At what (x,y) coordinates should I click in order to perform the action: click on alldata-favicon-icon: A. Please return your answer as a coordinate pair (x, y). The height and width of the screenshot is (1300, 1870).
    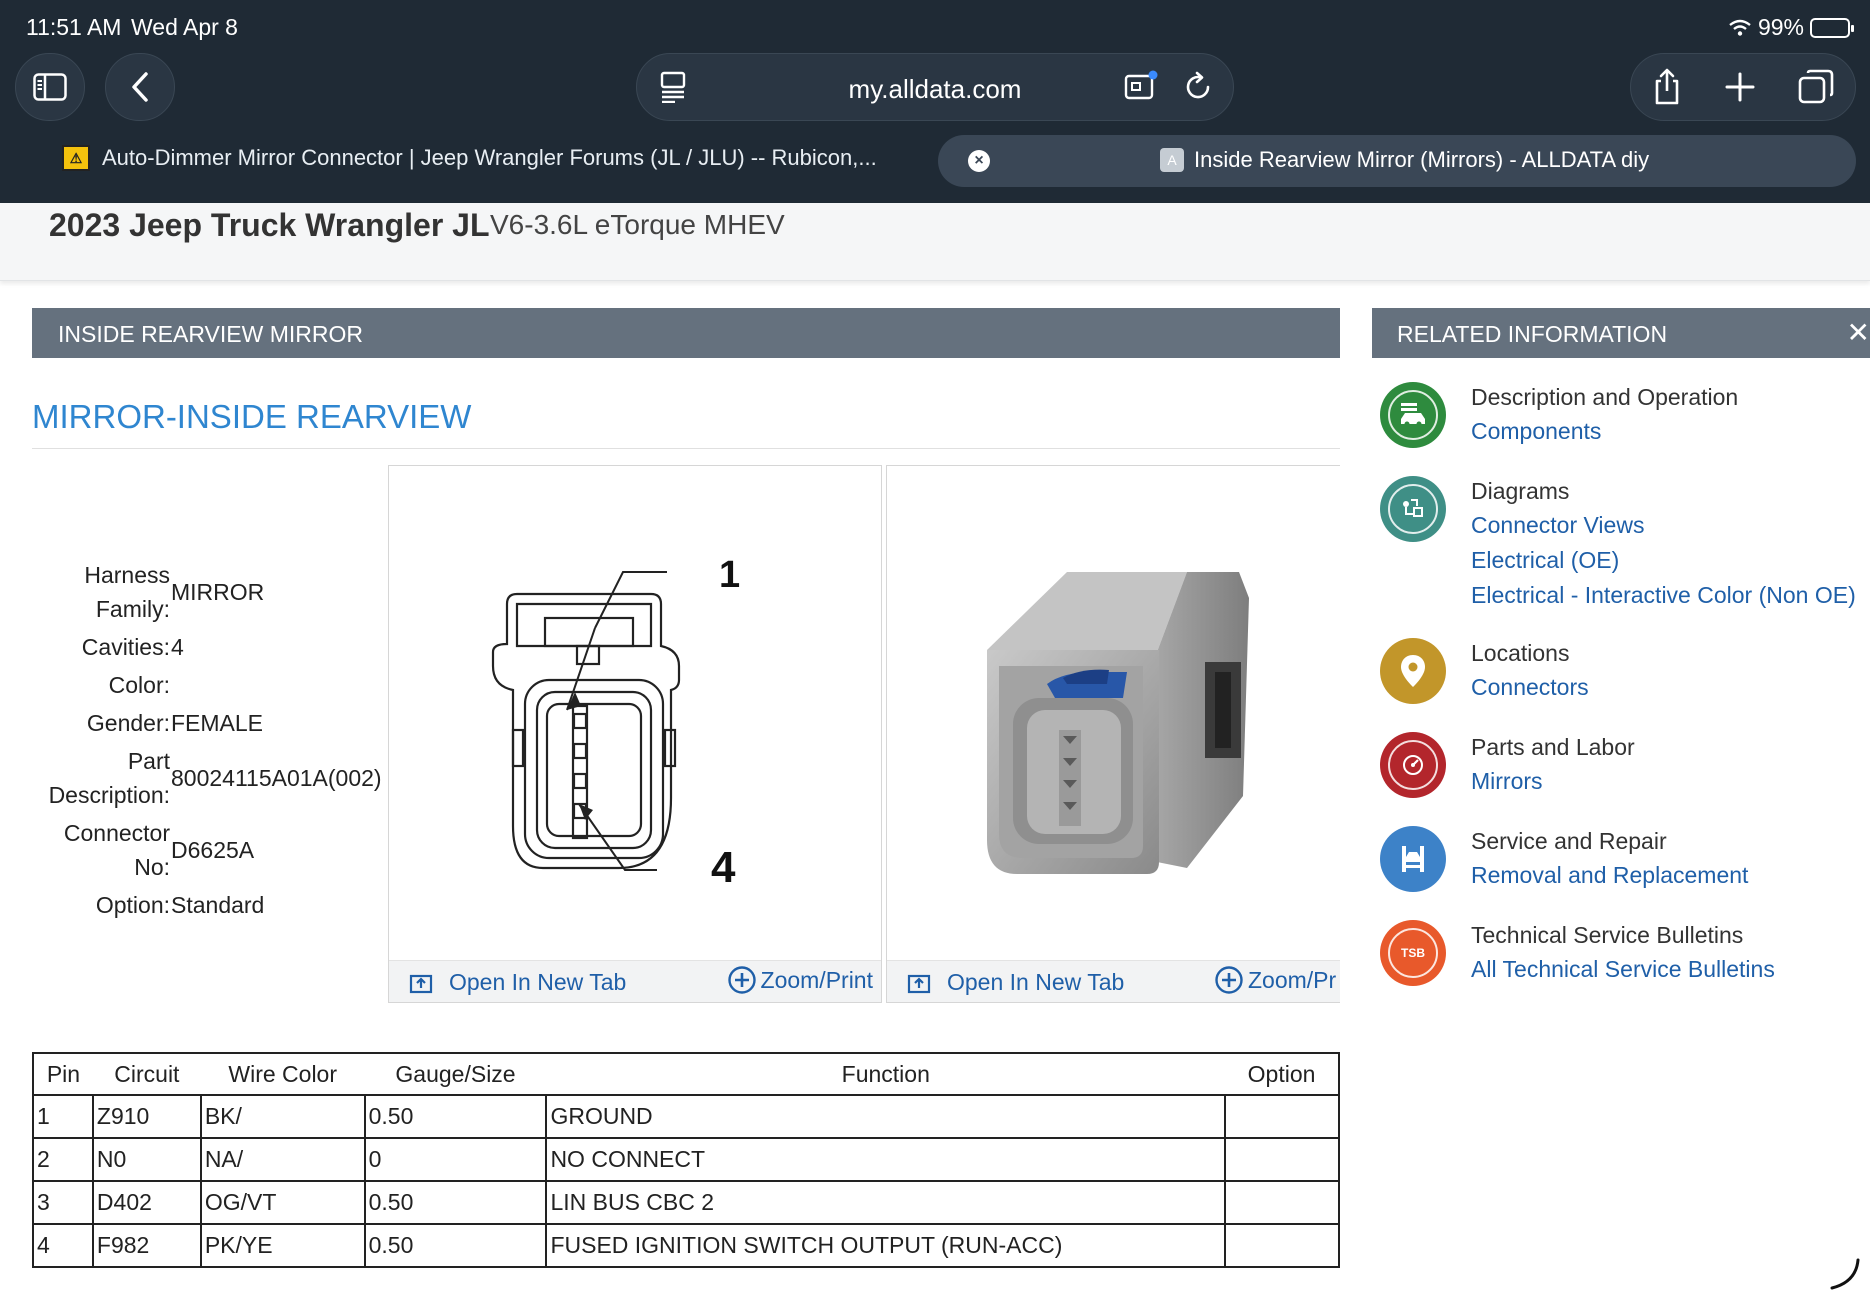
    Looking at the image, I should click on (1172, 160).